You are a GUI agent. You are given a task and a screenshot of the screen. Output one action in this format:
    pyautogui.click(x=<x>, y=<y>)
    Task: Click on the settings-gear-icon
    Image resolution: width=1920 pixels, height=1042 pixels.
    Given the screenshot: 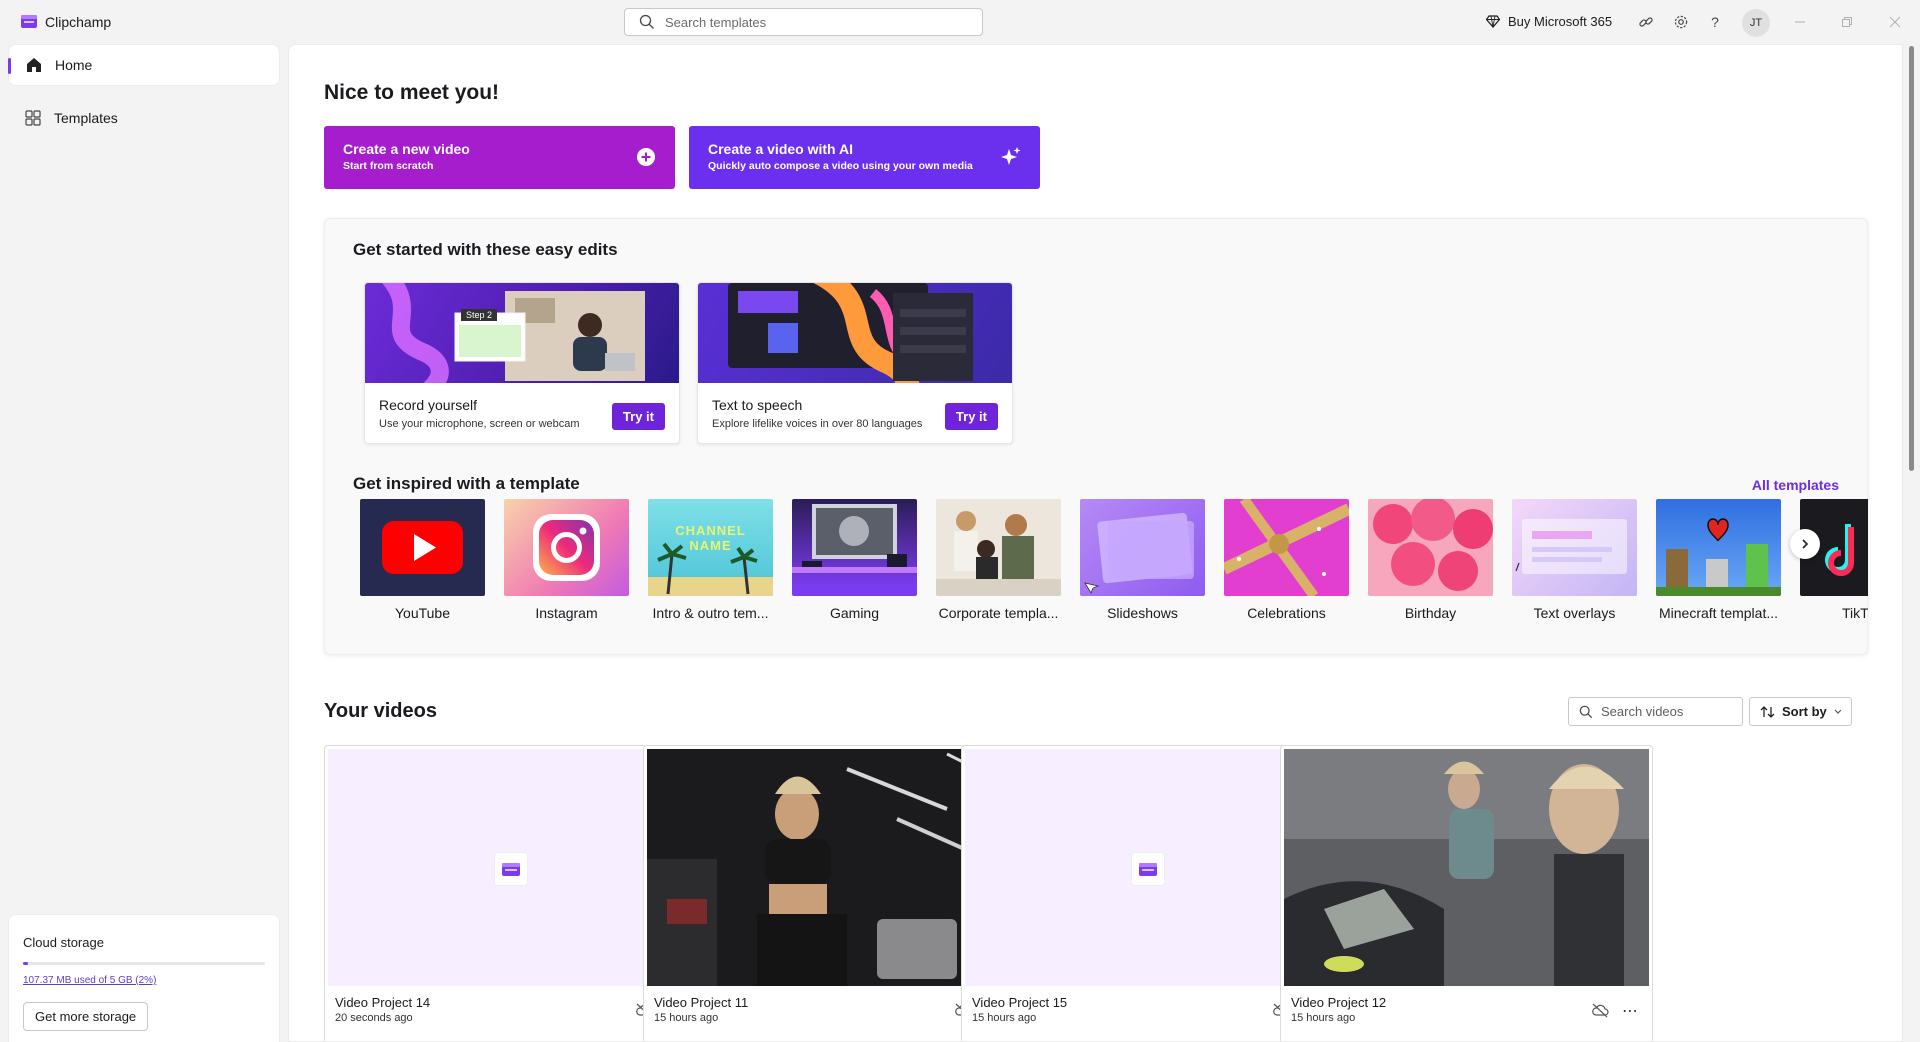 What is the action you would take?
    pyautogui.click(x=1681, y=22)
    